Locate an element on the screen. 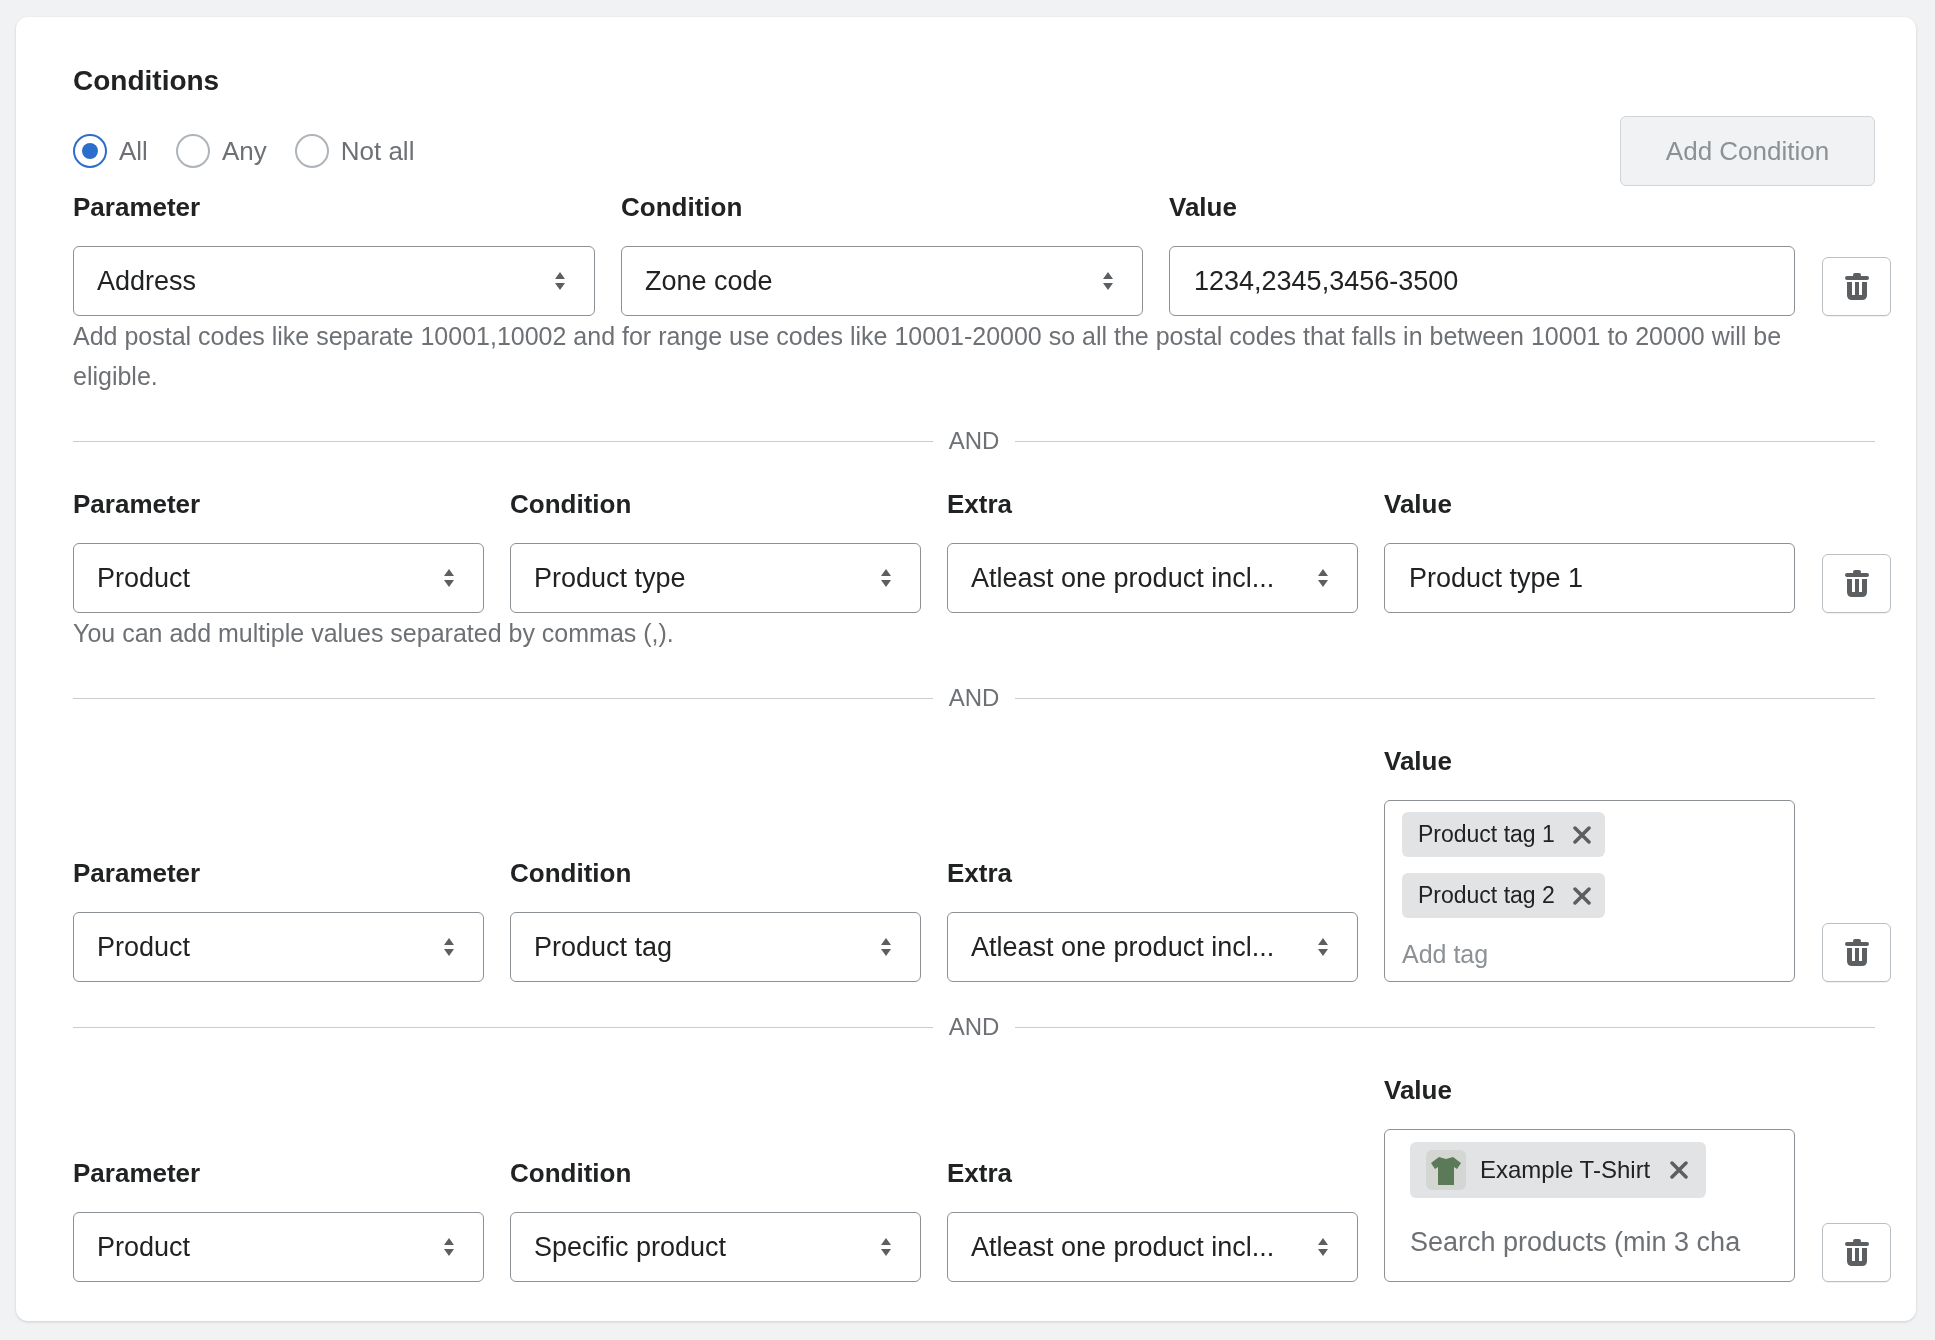 This screenshot has width=1935, height=1340. select-value: Specific product is located at coordinates (630, 1247).